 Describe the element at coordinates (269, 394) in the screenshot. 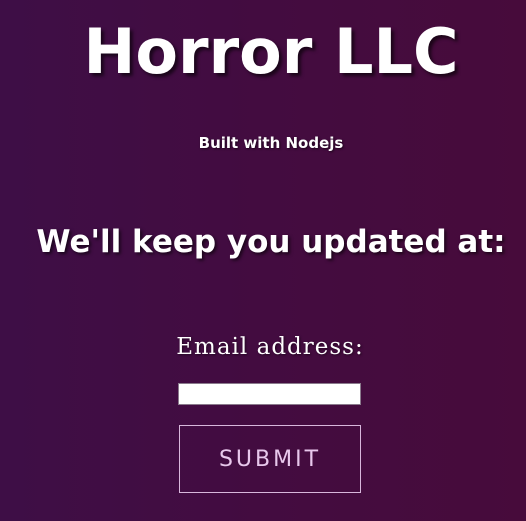

I see `email-input` at that location.